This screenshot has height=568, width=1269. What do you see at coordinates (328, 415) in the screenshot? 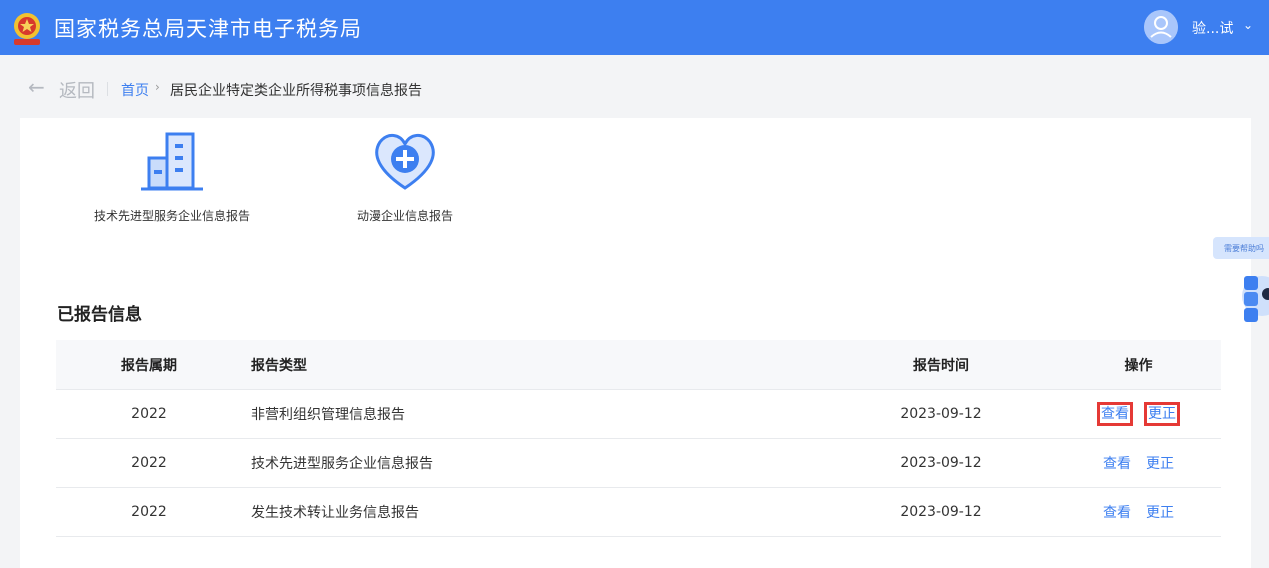
I see `cell-type: 非营利组织管理信息报告` at bounding box center [328, 415].